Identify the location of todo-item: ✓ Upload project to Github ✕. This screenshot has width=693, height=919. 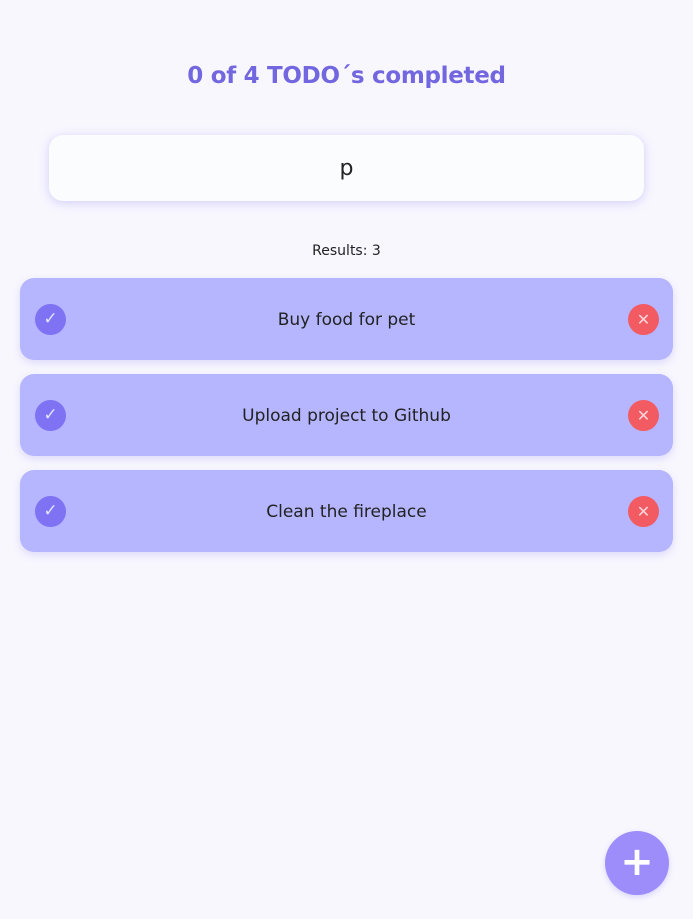
(346, 415).